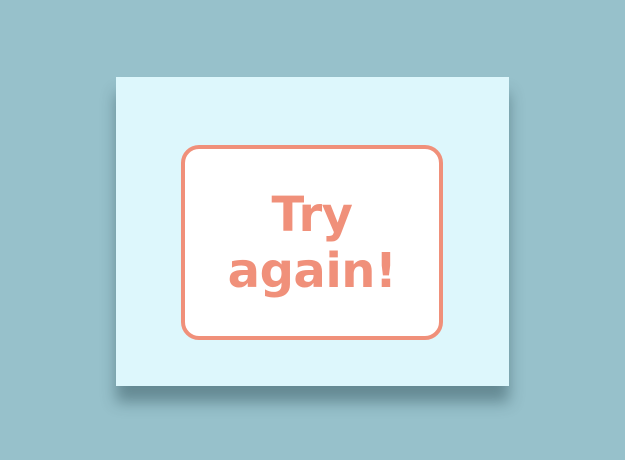 The image size is (625, 460). I want to click on try-again-label-line-1: Try, so click(312, 214).